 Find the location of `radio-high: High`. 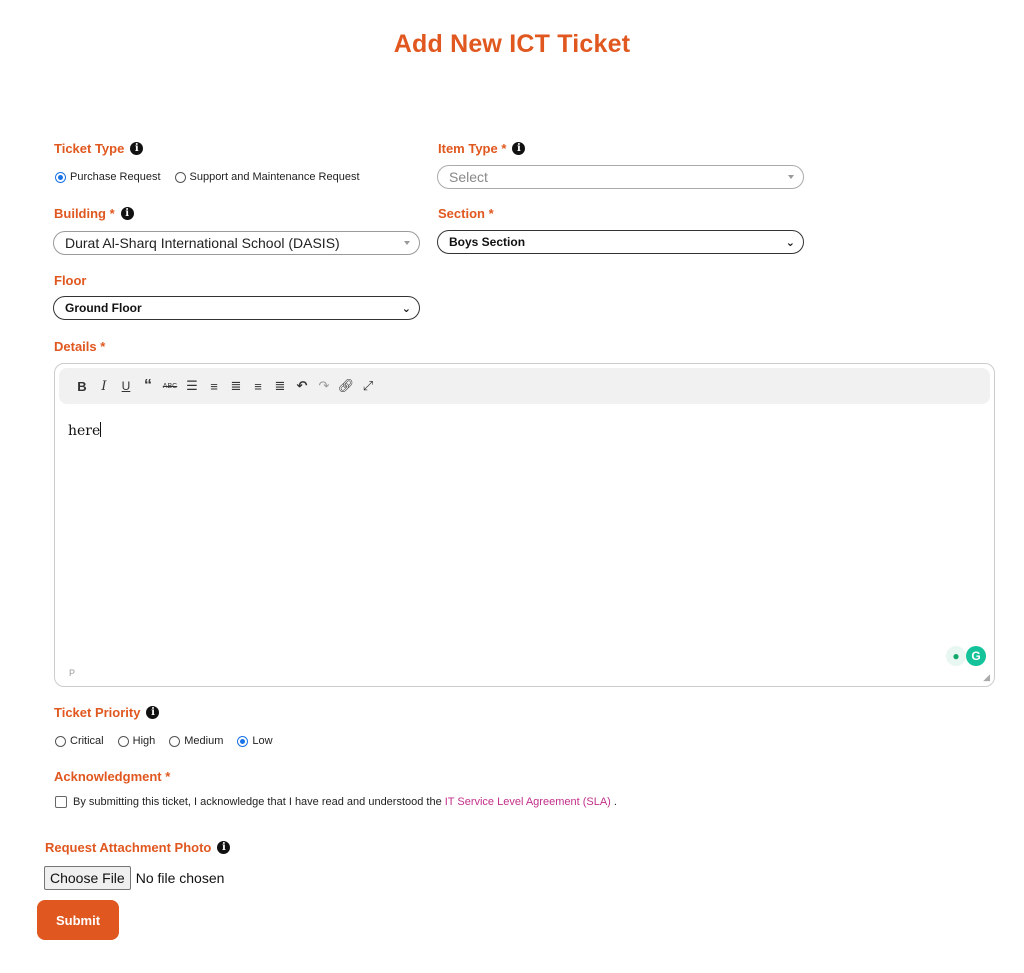

radio-high: High is located at coordinates (136, 741).